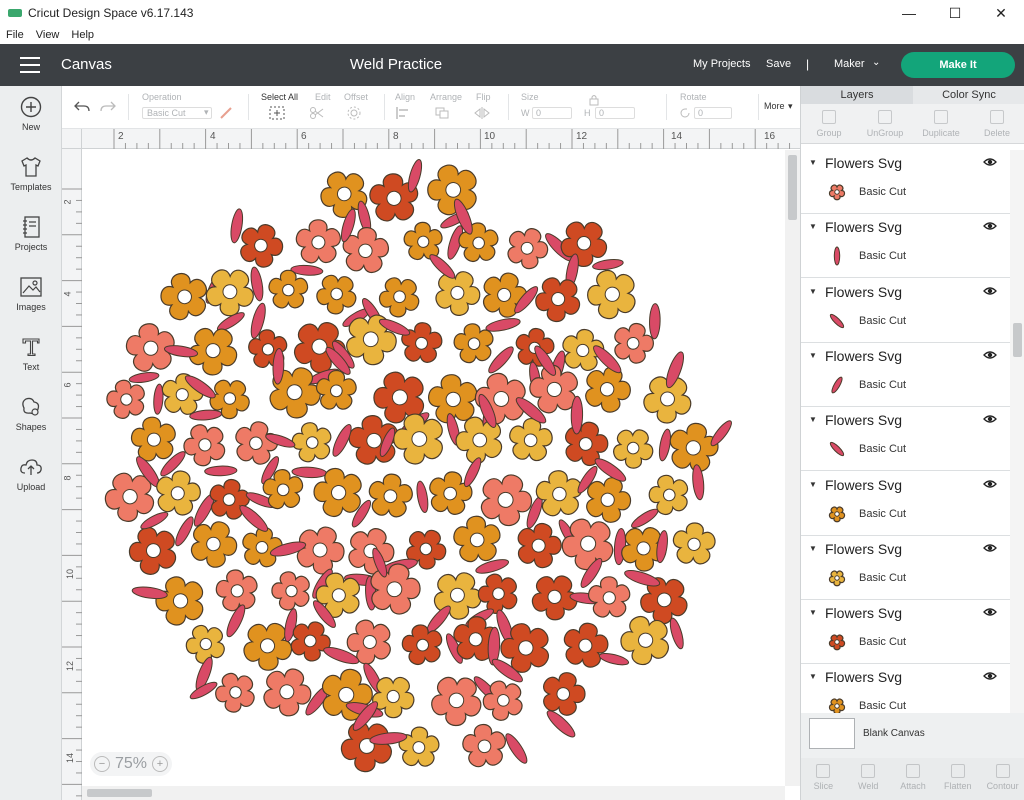 Image resolution: width=1024 pixels, height=800 pixels. Describe the element at coordinates (354, 113) in the screenshot. I see `offset-icon` at that location.